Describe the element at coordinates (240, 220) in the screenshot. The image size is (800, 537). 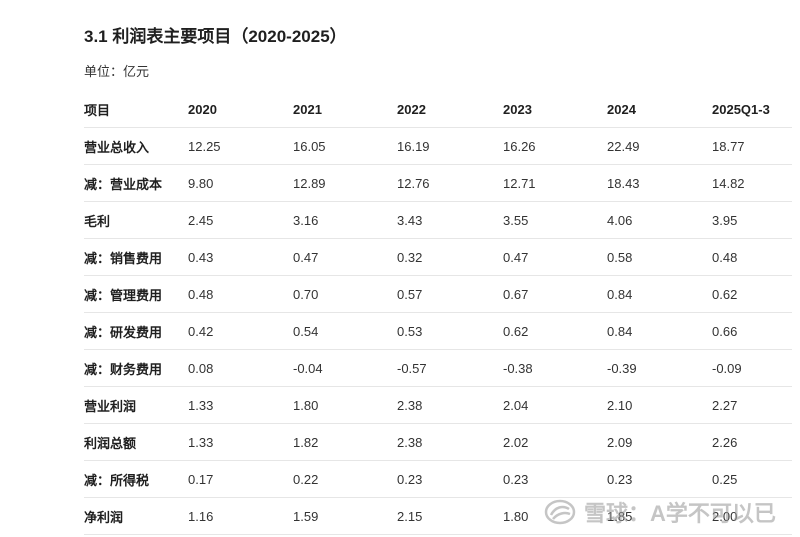
I see `table-cell: 2.45` at that location.